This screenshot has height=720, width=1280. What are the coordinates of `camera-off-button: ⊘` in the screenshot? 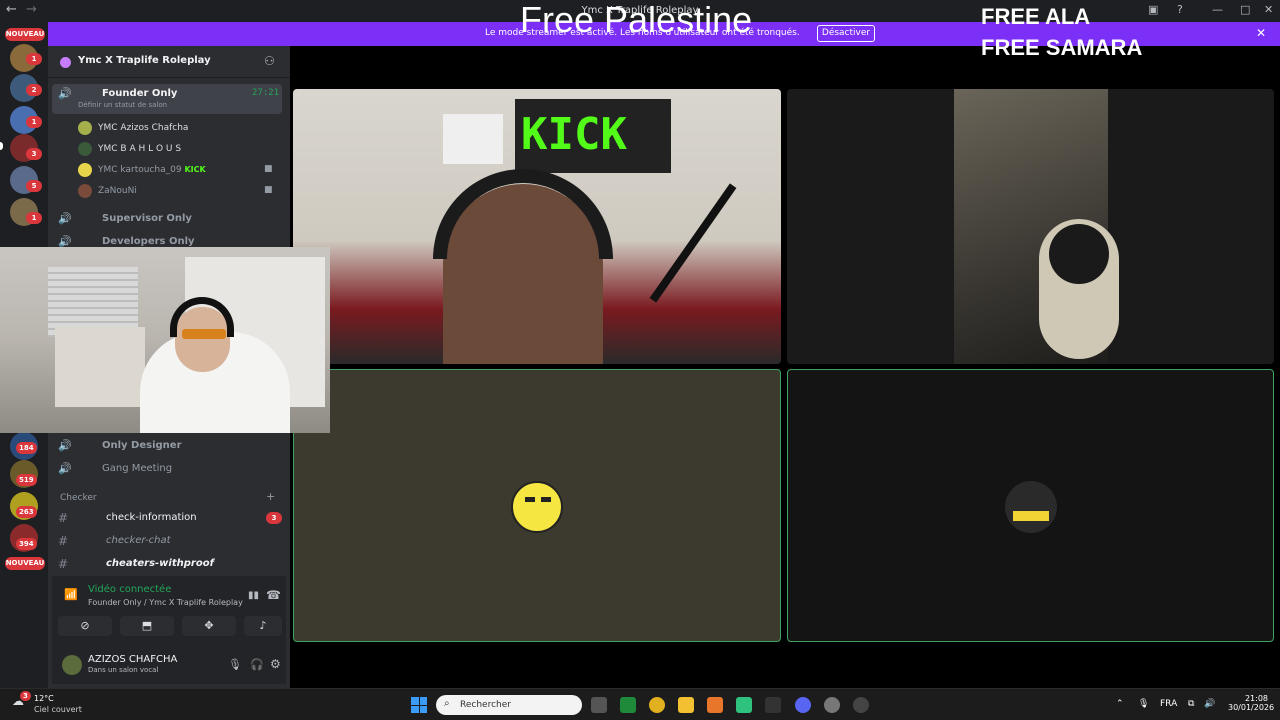 It's located at (85, 626).